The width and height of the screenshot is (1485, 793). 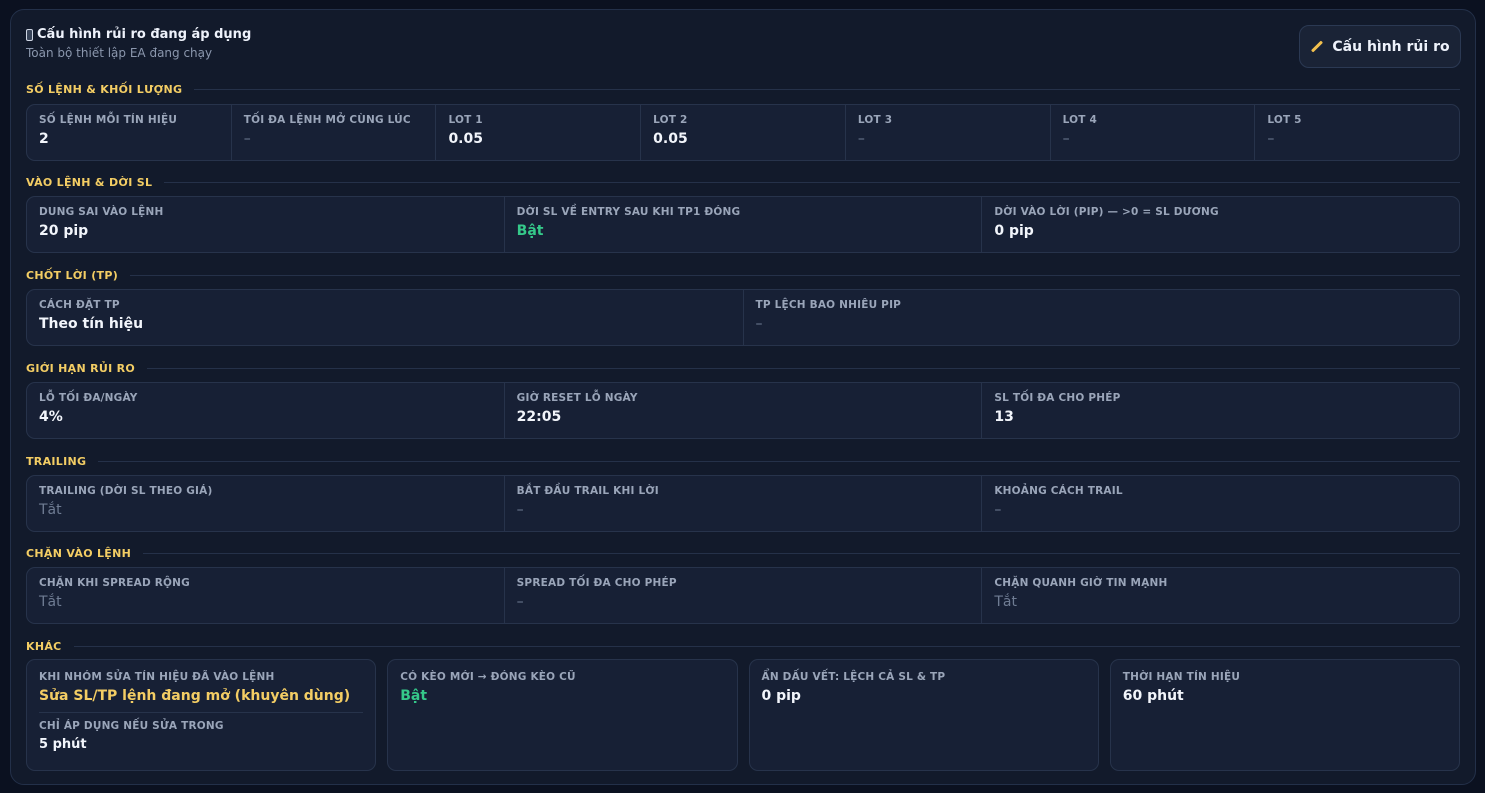 What do you see at coordinates (144, 34) in the screenshot?
I see `panel-title-text: Cấu hình rủi ro đang áp dụng` at bounding box center [144, 34].